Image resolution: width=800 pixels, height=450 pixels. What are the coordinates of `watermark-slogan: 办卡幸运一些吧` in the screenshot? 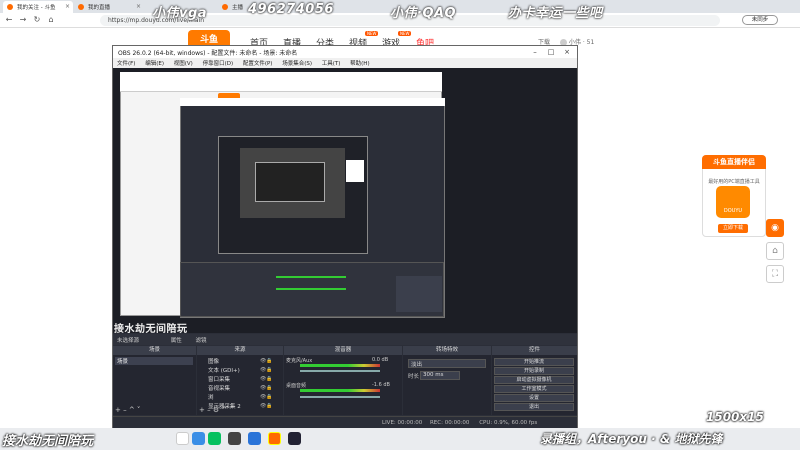 It's located at (555, 13).